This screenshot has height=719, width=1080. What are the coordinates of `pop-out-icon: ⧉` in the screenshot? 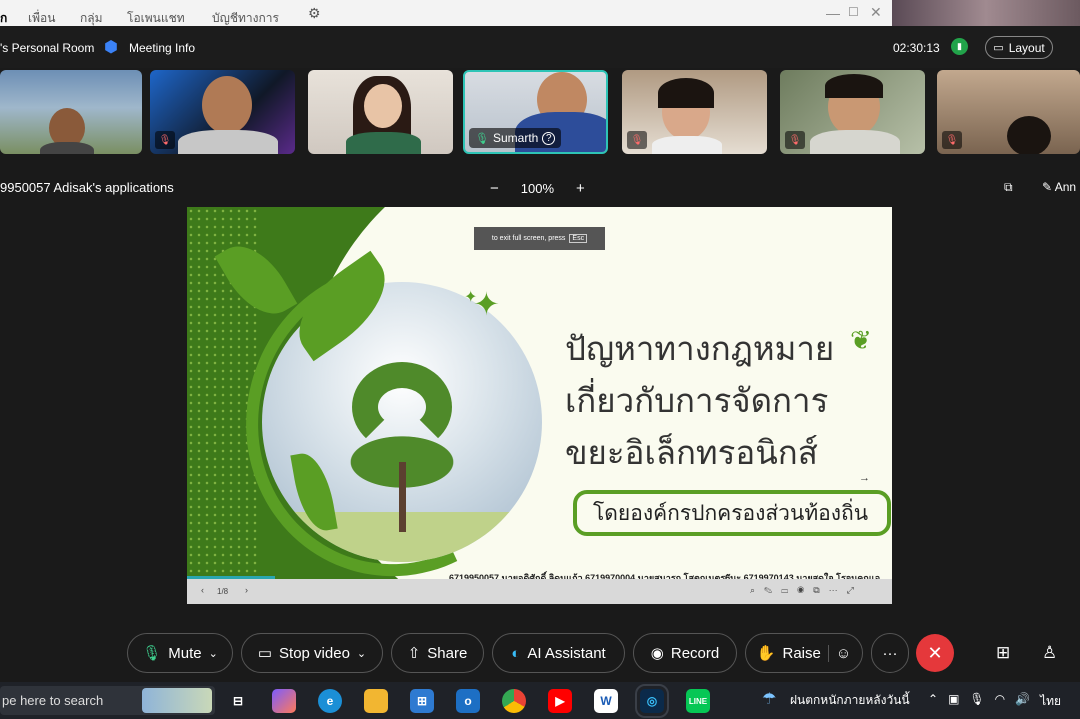 It's located at (1008, 187).